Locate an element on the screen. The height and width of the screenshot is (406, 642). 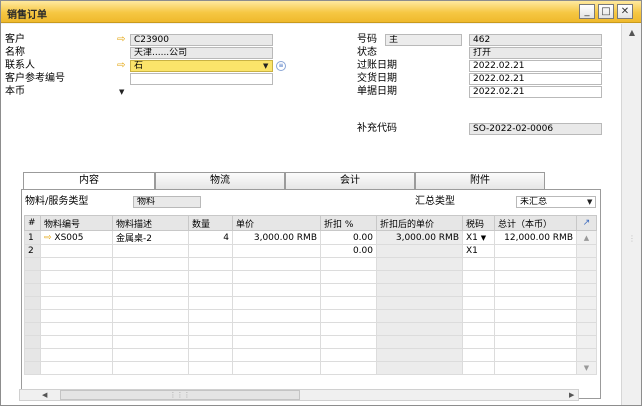
price-cell is located at coordinates (276, 251).